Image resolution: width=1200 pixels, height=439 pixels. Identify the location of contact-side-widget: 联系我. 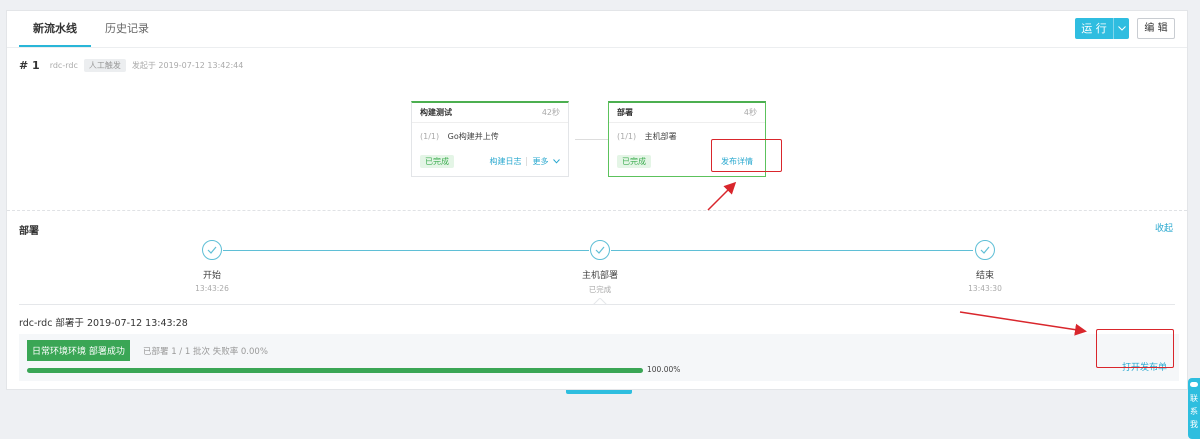
(1194, 408).